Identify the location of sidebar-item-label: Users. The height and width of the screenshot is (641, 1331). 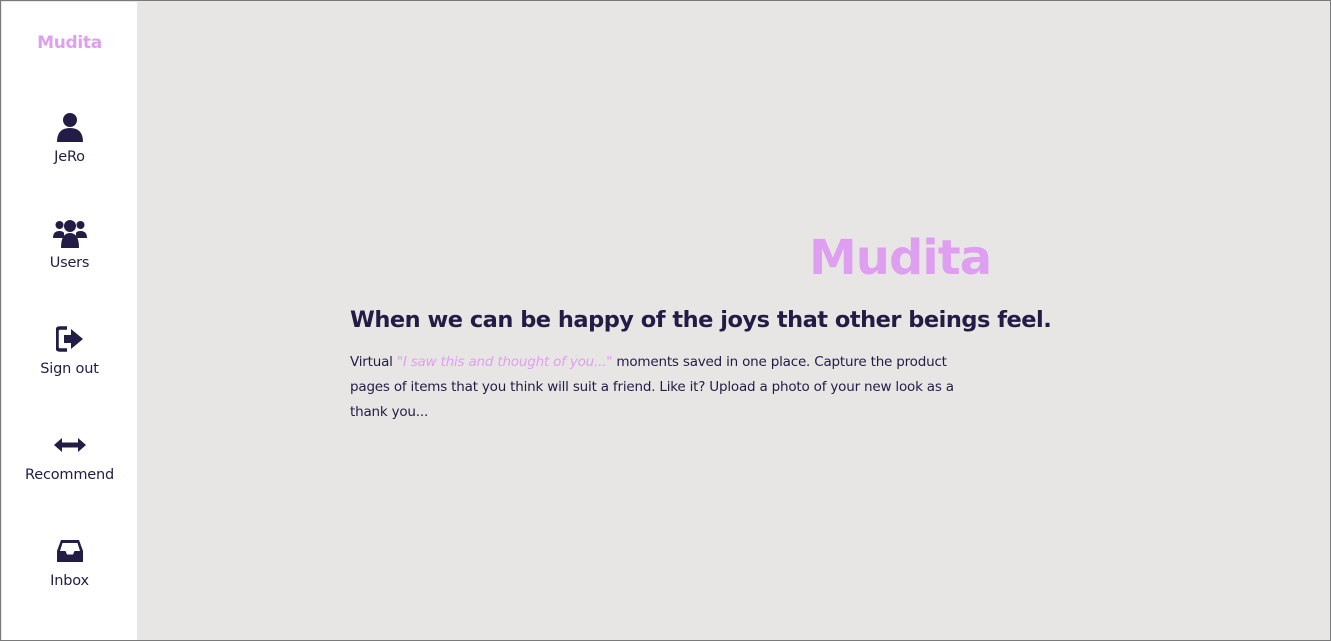
(69, 263).